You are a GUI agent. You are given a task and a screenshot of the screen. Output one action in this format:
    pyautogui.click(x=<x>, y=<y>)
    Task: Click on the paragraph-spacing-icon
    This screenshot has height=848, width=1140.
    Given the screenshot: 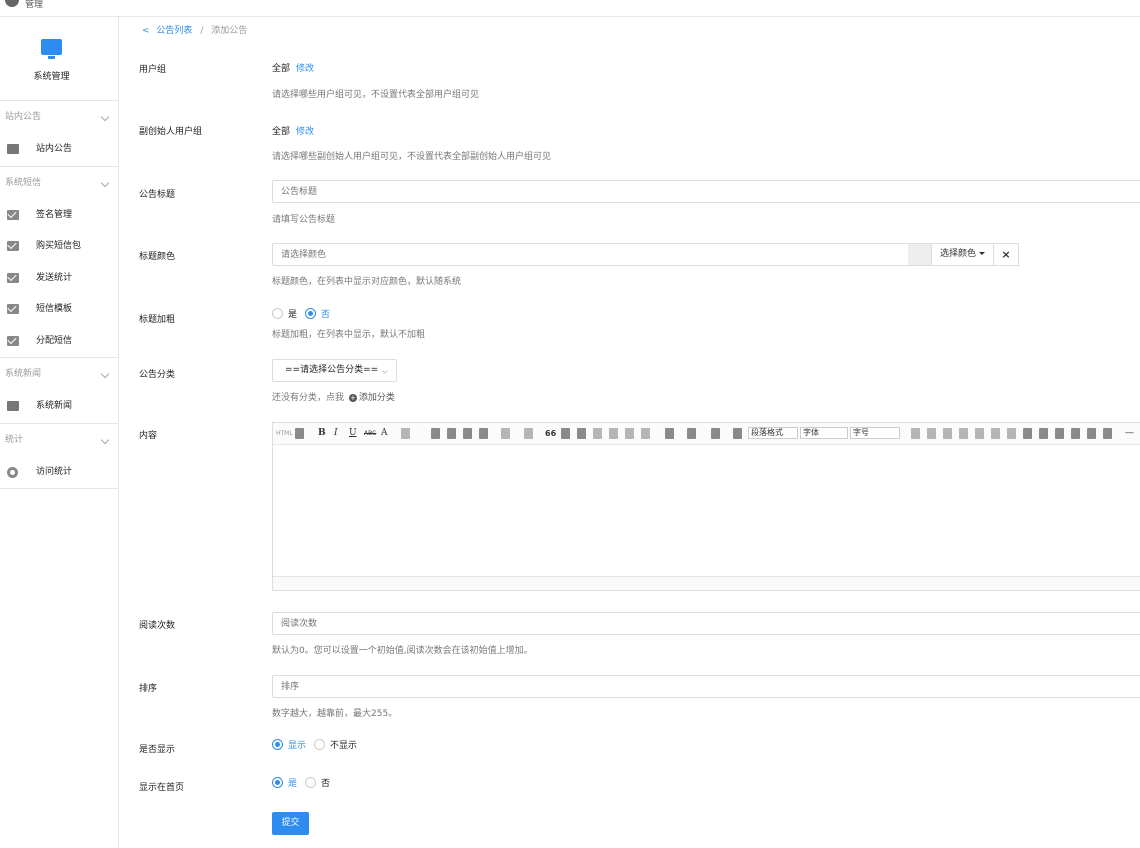 What is the action you would take?
    pyautogui.click(x=669, y=433)
    